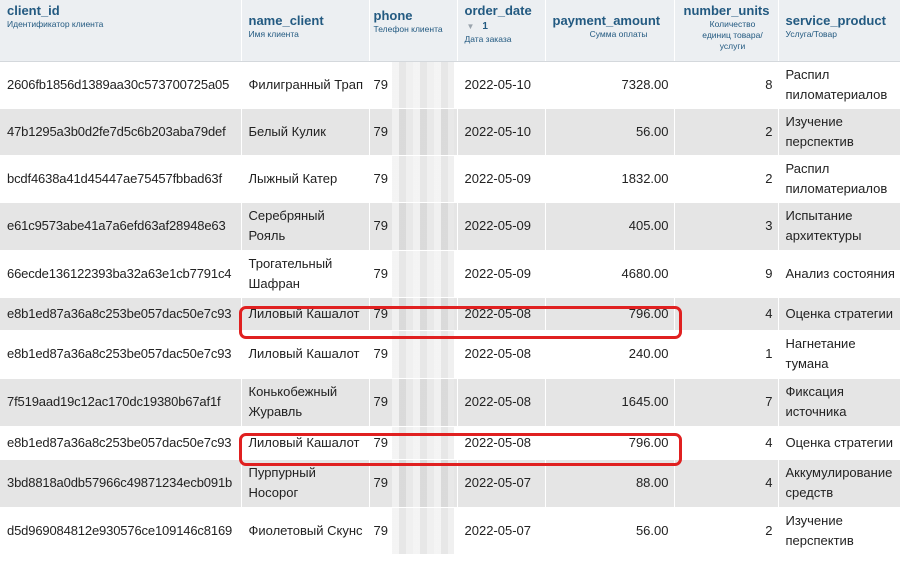 This screenshot has height=565, width=900. What do you see at coordinates (839, 402) in the screenshot?
I see `cell-service-product: Фиксация источника` at bounding box center [839, 402].